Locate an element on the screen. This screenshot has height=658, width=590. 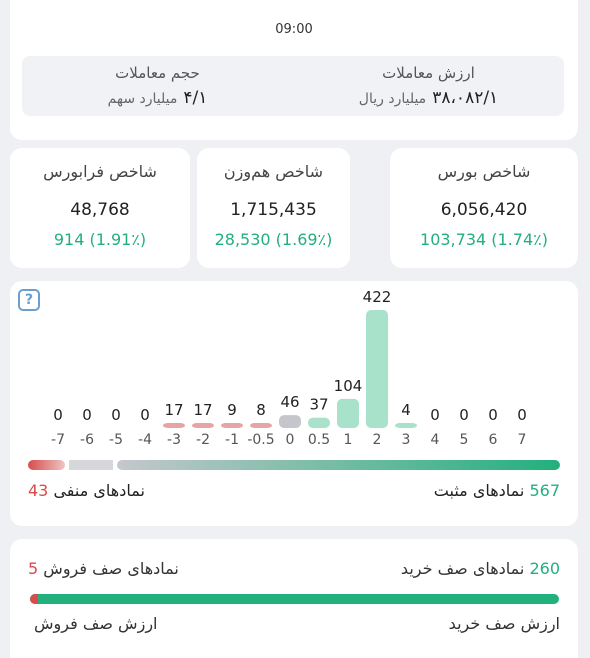
sell-queue-fill is located at coordinates (34, 599).